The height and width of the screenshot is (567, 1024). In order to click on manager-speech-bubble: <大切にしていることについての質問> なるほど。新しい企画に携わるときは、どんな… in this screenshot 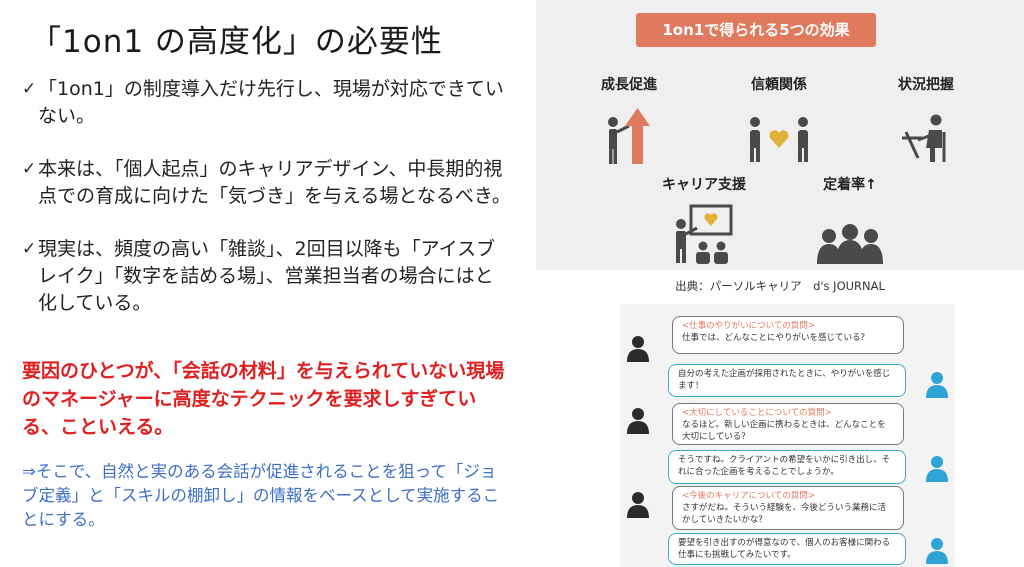, I will do `click(788, 424)`.